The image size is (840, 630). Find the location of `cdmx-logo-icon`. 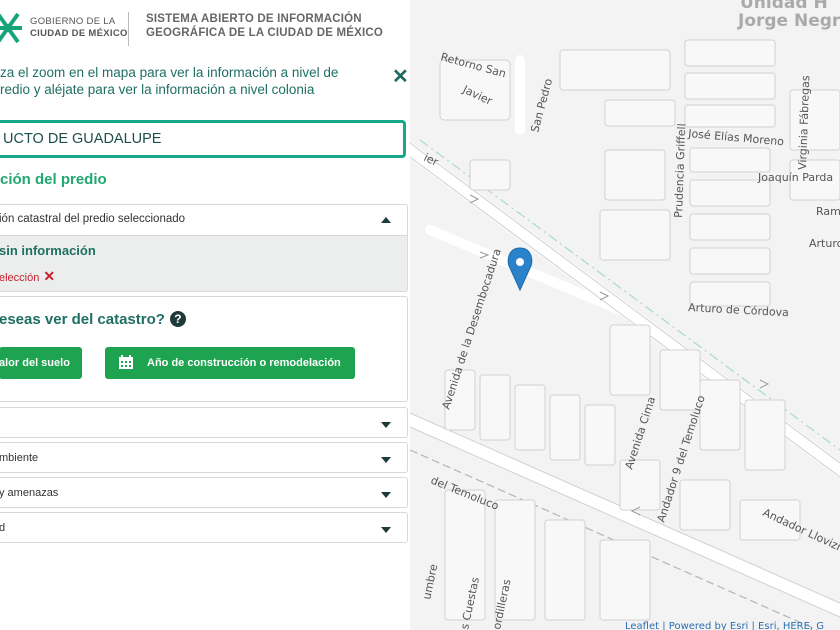

cdmx-logo-icon is located at coordinates (11, 28).